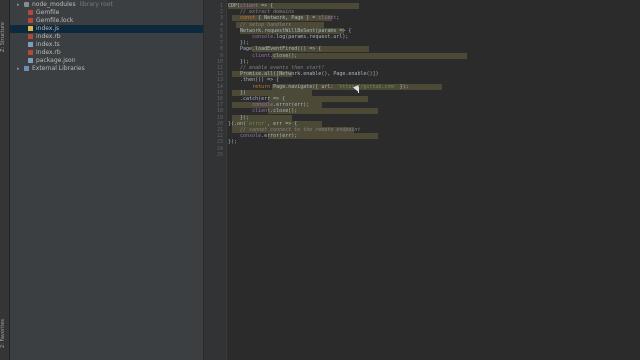  What do you see at coordinates (5, 180) in the screenshot?
I see `left-tool-strip: Z: Structure 2: Favorites` at bounding box center [5, 180].